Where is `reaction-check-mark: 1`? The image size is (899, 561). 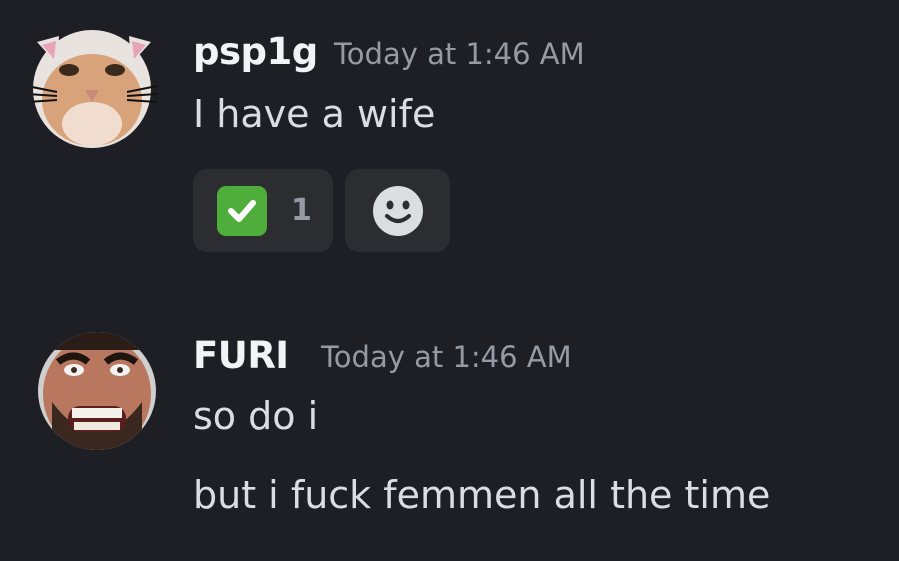 reaction-check-mark: 1 is located at coordinates (263, 210).